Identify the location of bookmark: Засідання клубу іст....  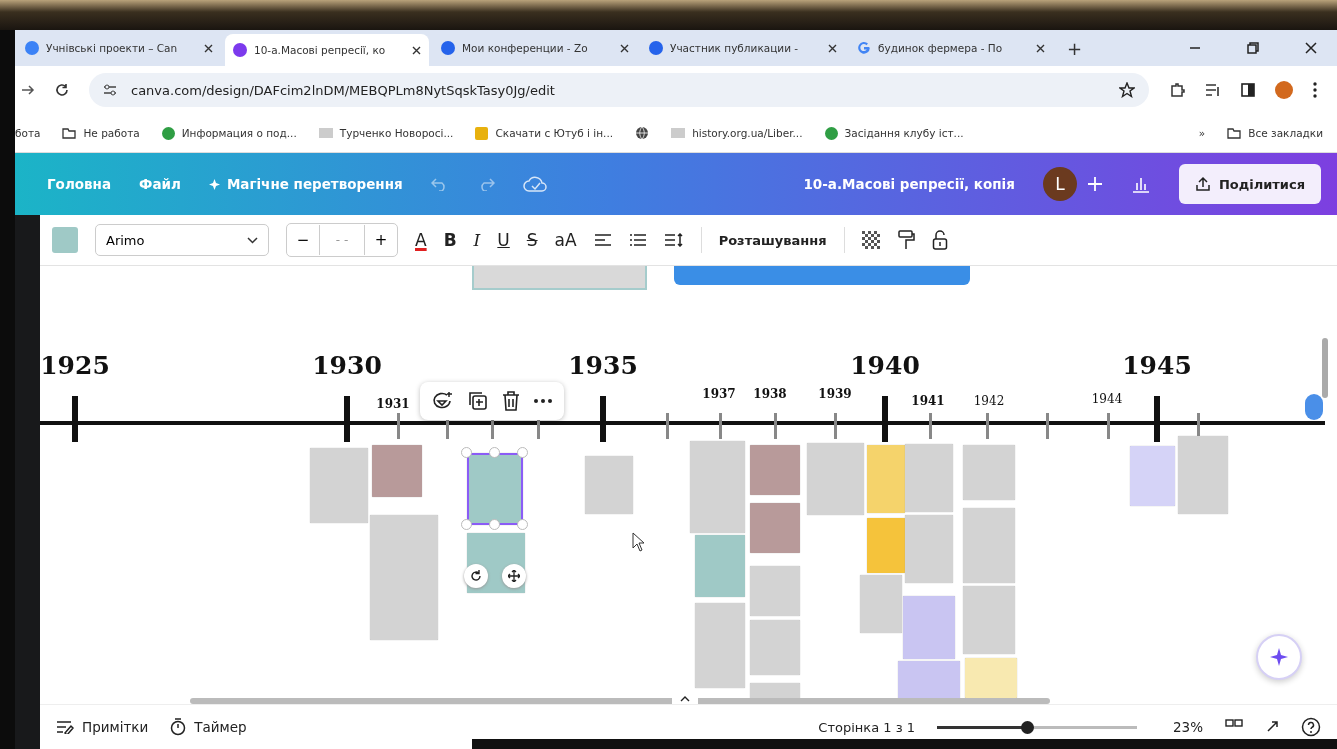
(894, 133).